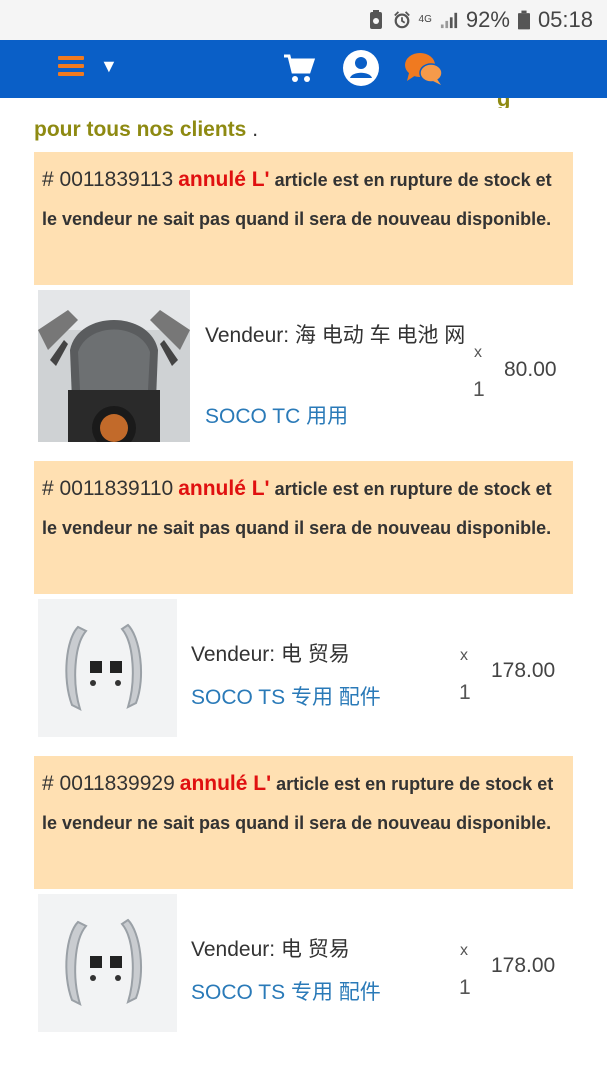  I want to click on order-item-3: Vendeur: 电 贸易 SOCO TS 专用 配件 x 1 178.00, so click(305, 963).